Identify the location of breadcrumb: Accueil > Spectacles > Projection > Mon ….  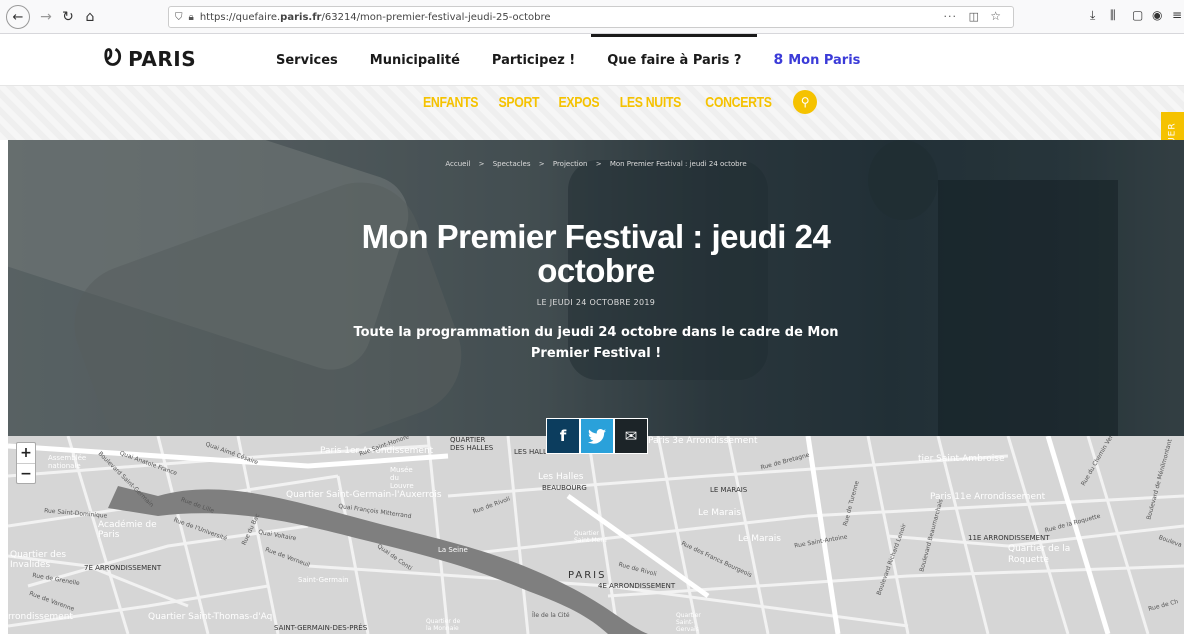
(596, 164).